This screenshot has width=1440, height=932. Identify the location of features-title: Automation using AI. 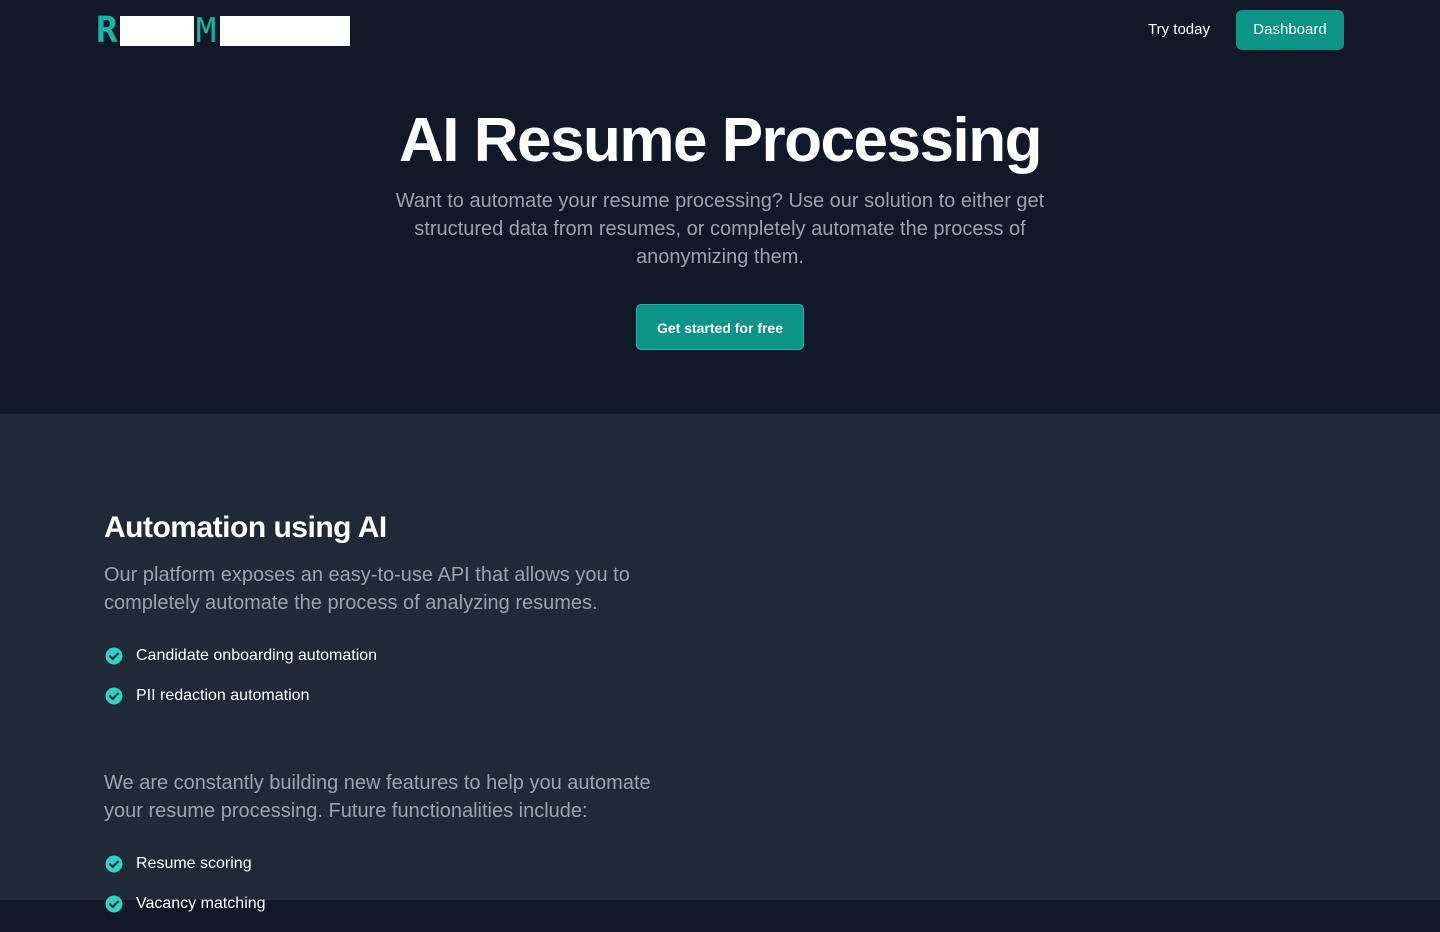
(245, 527).